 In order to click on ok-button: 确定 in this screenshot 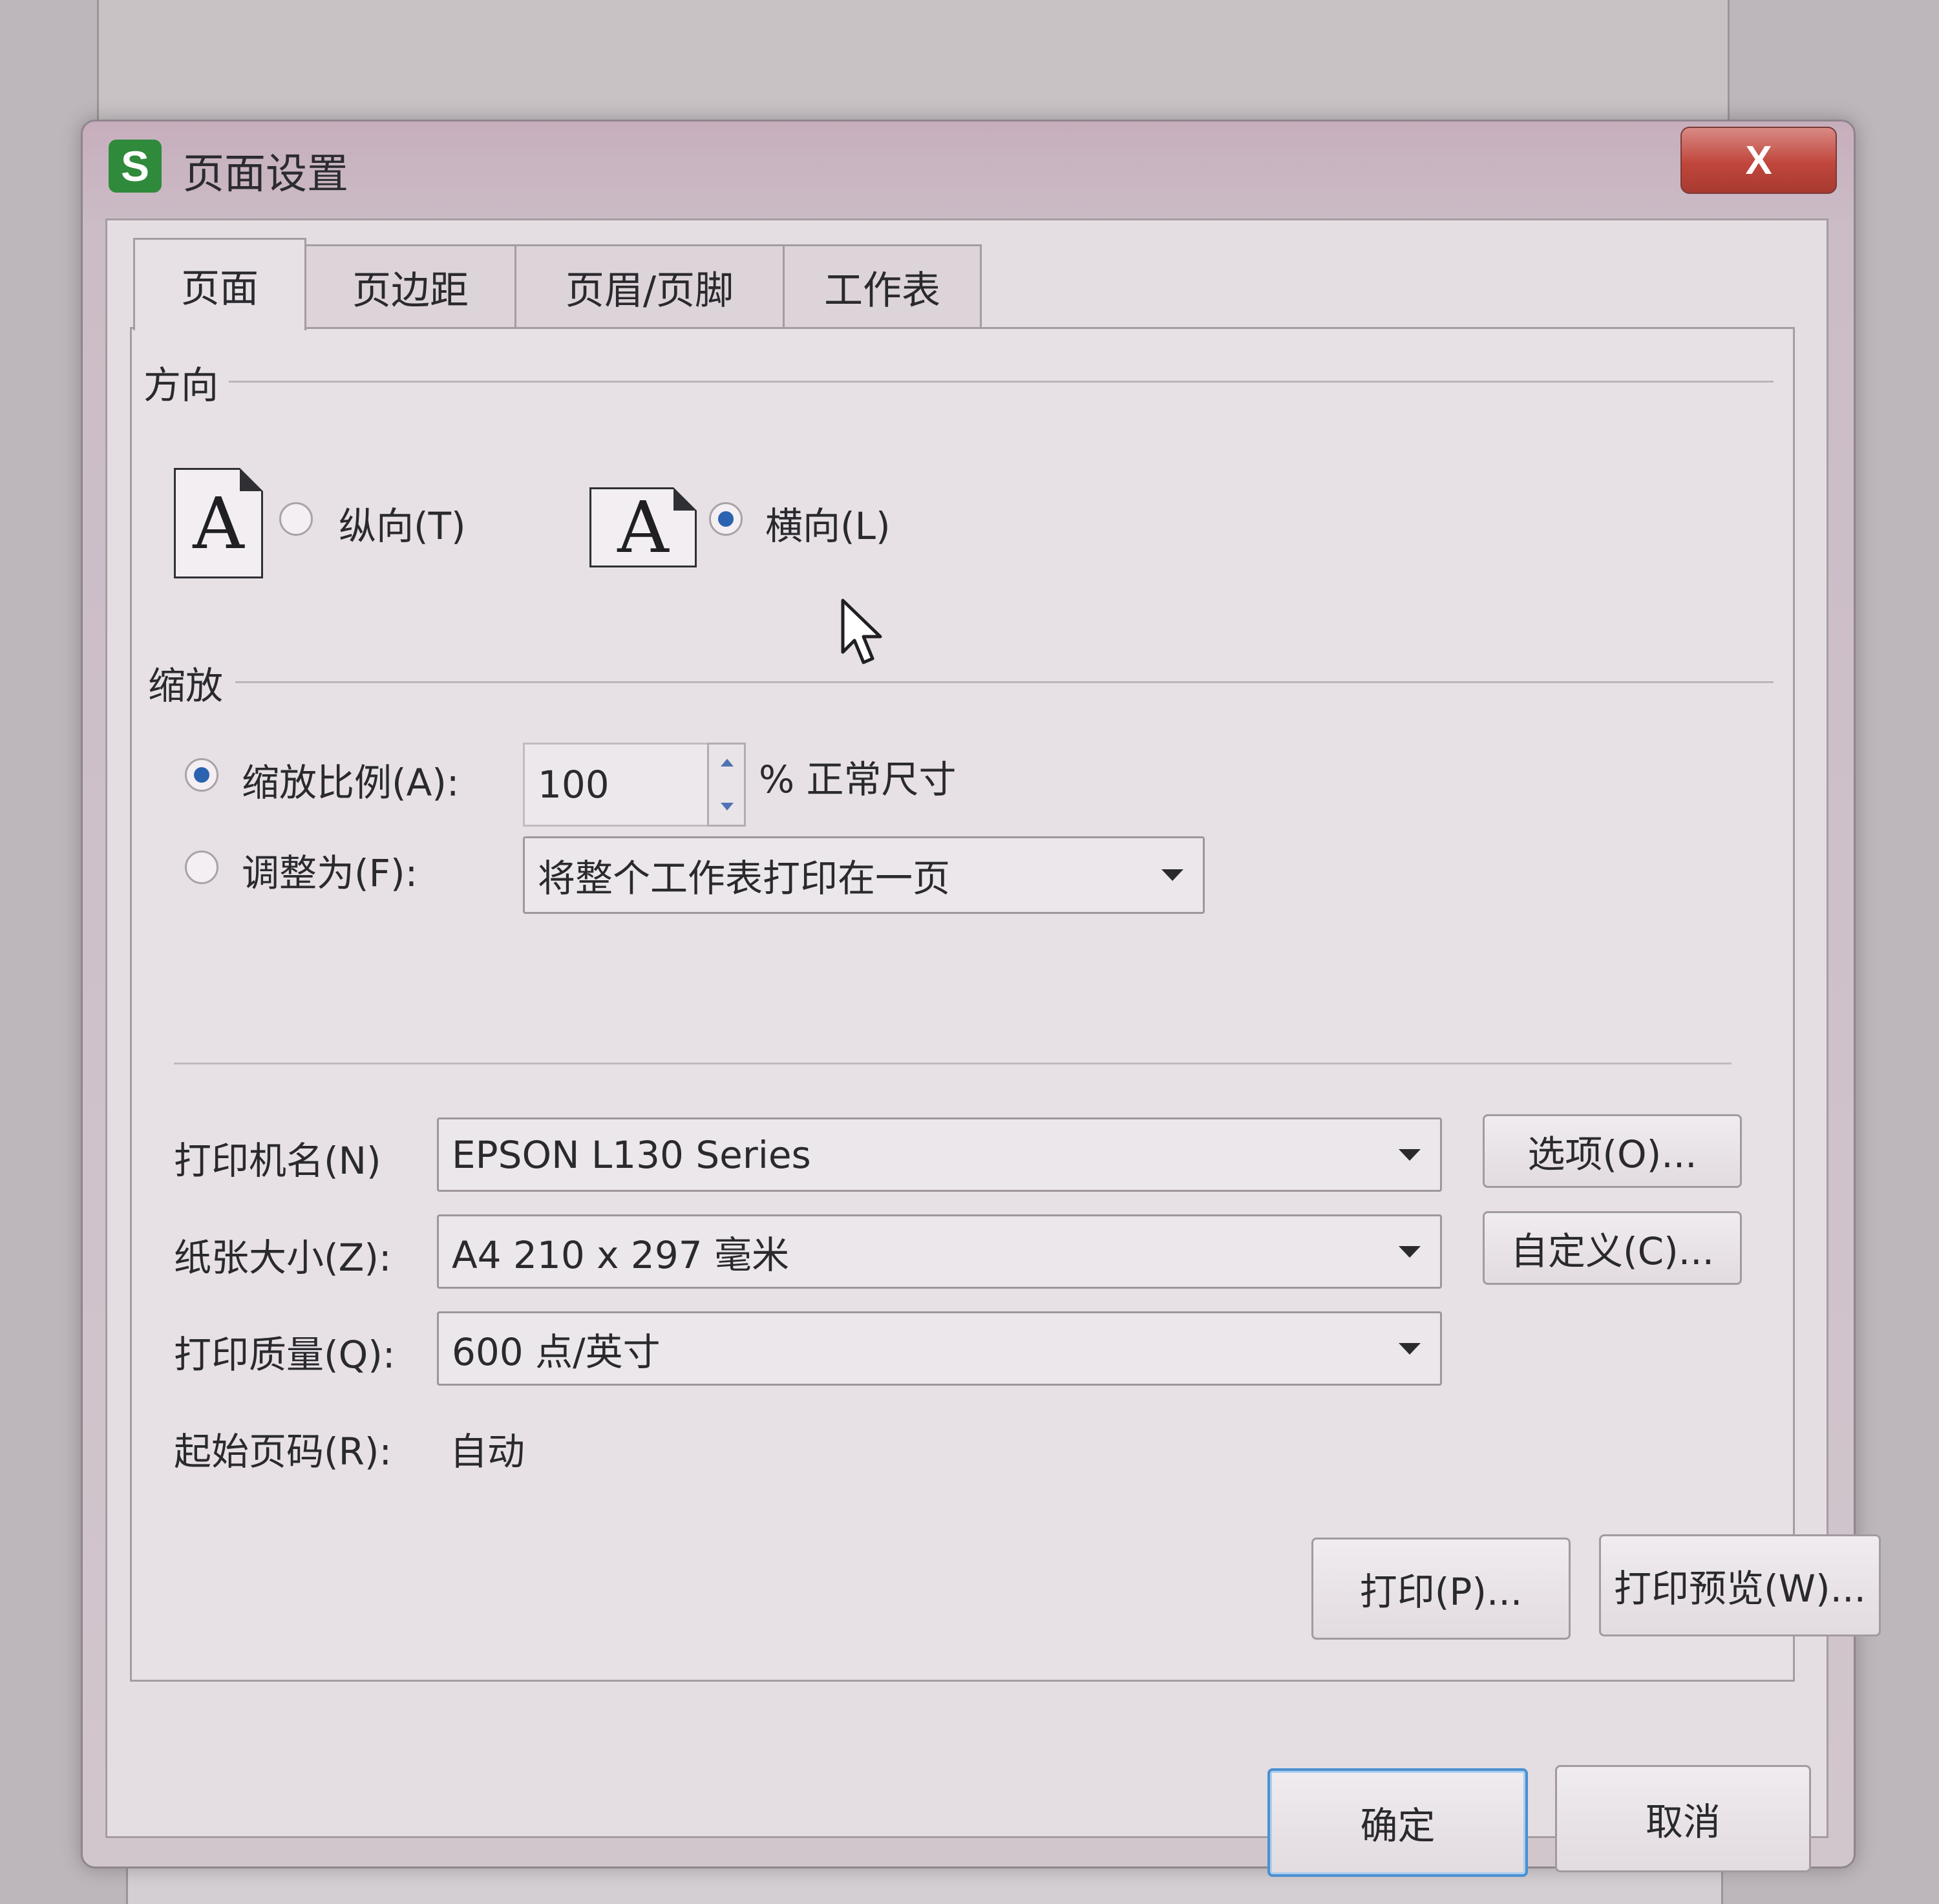, I will do `click(1397, 1822)`.